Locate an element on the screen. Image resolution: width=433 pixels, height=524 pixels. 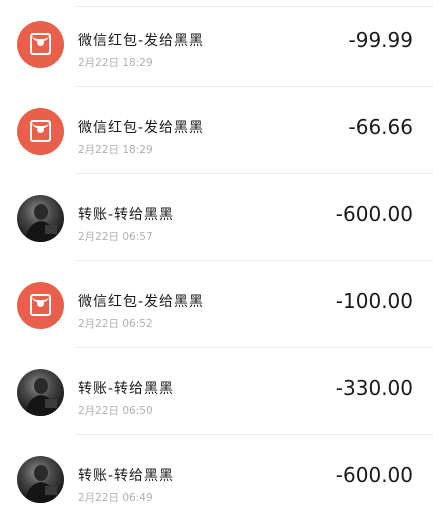
transaction-amount: -66.66 is located at coordinates (380, 127).